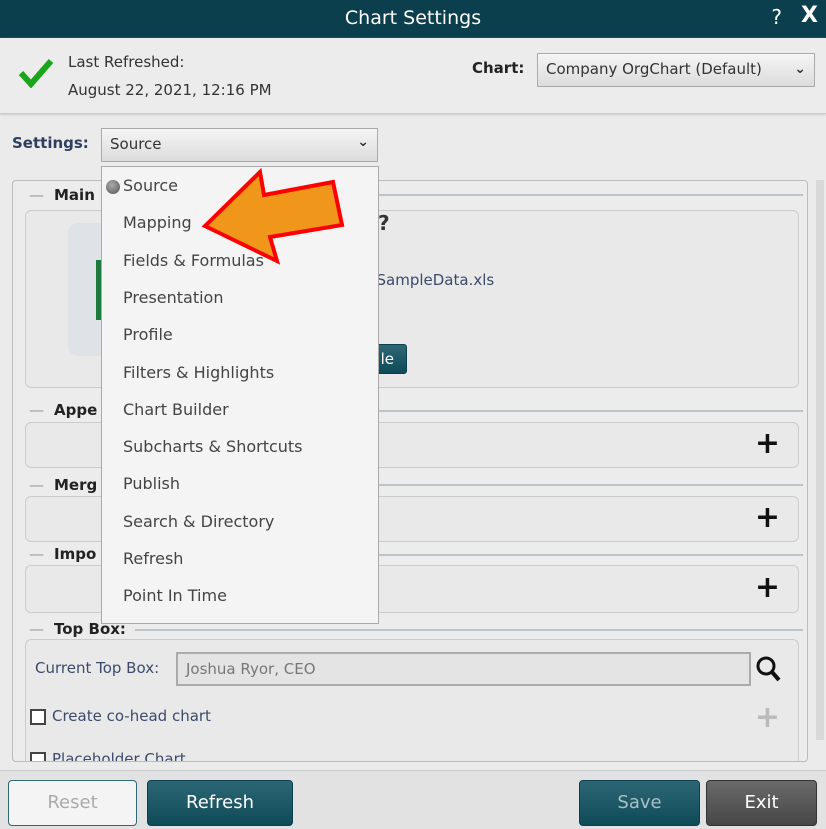 The height and width of the screenshot is (829, 826). Describe the element at coordinates (62, 554) in the screenshot. I see `section-import-header: — Impo` at that location.